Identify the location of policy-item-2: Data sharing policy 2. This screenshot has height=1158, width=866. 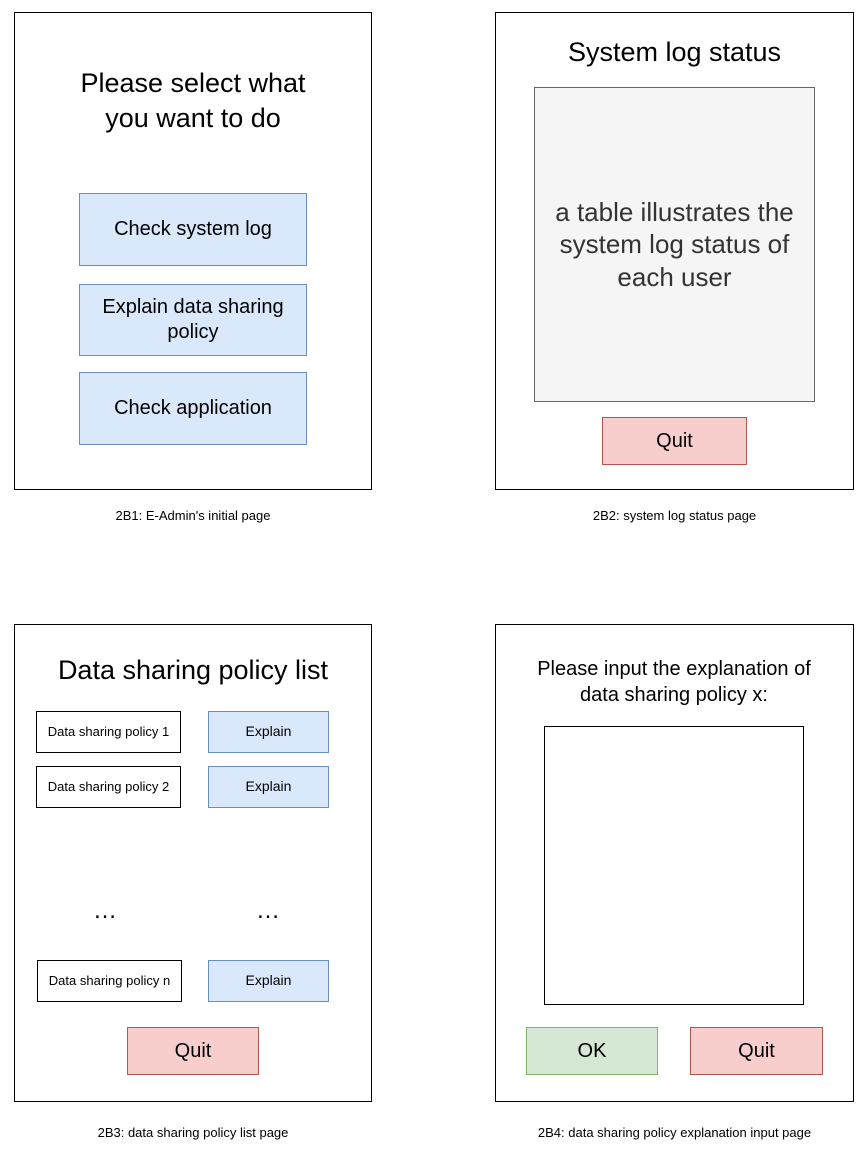
(108, 787).